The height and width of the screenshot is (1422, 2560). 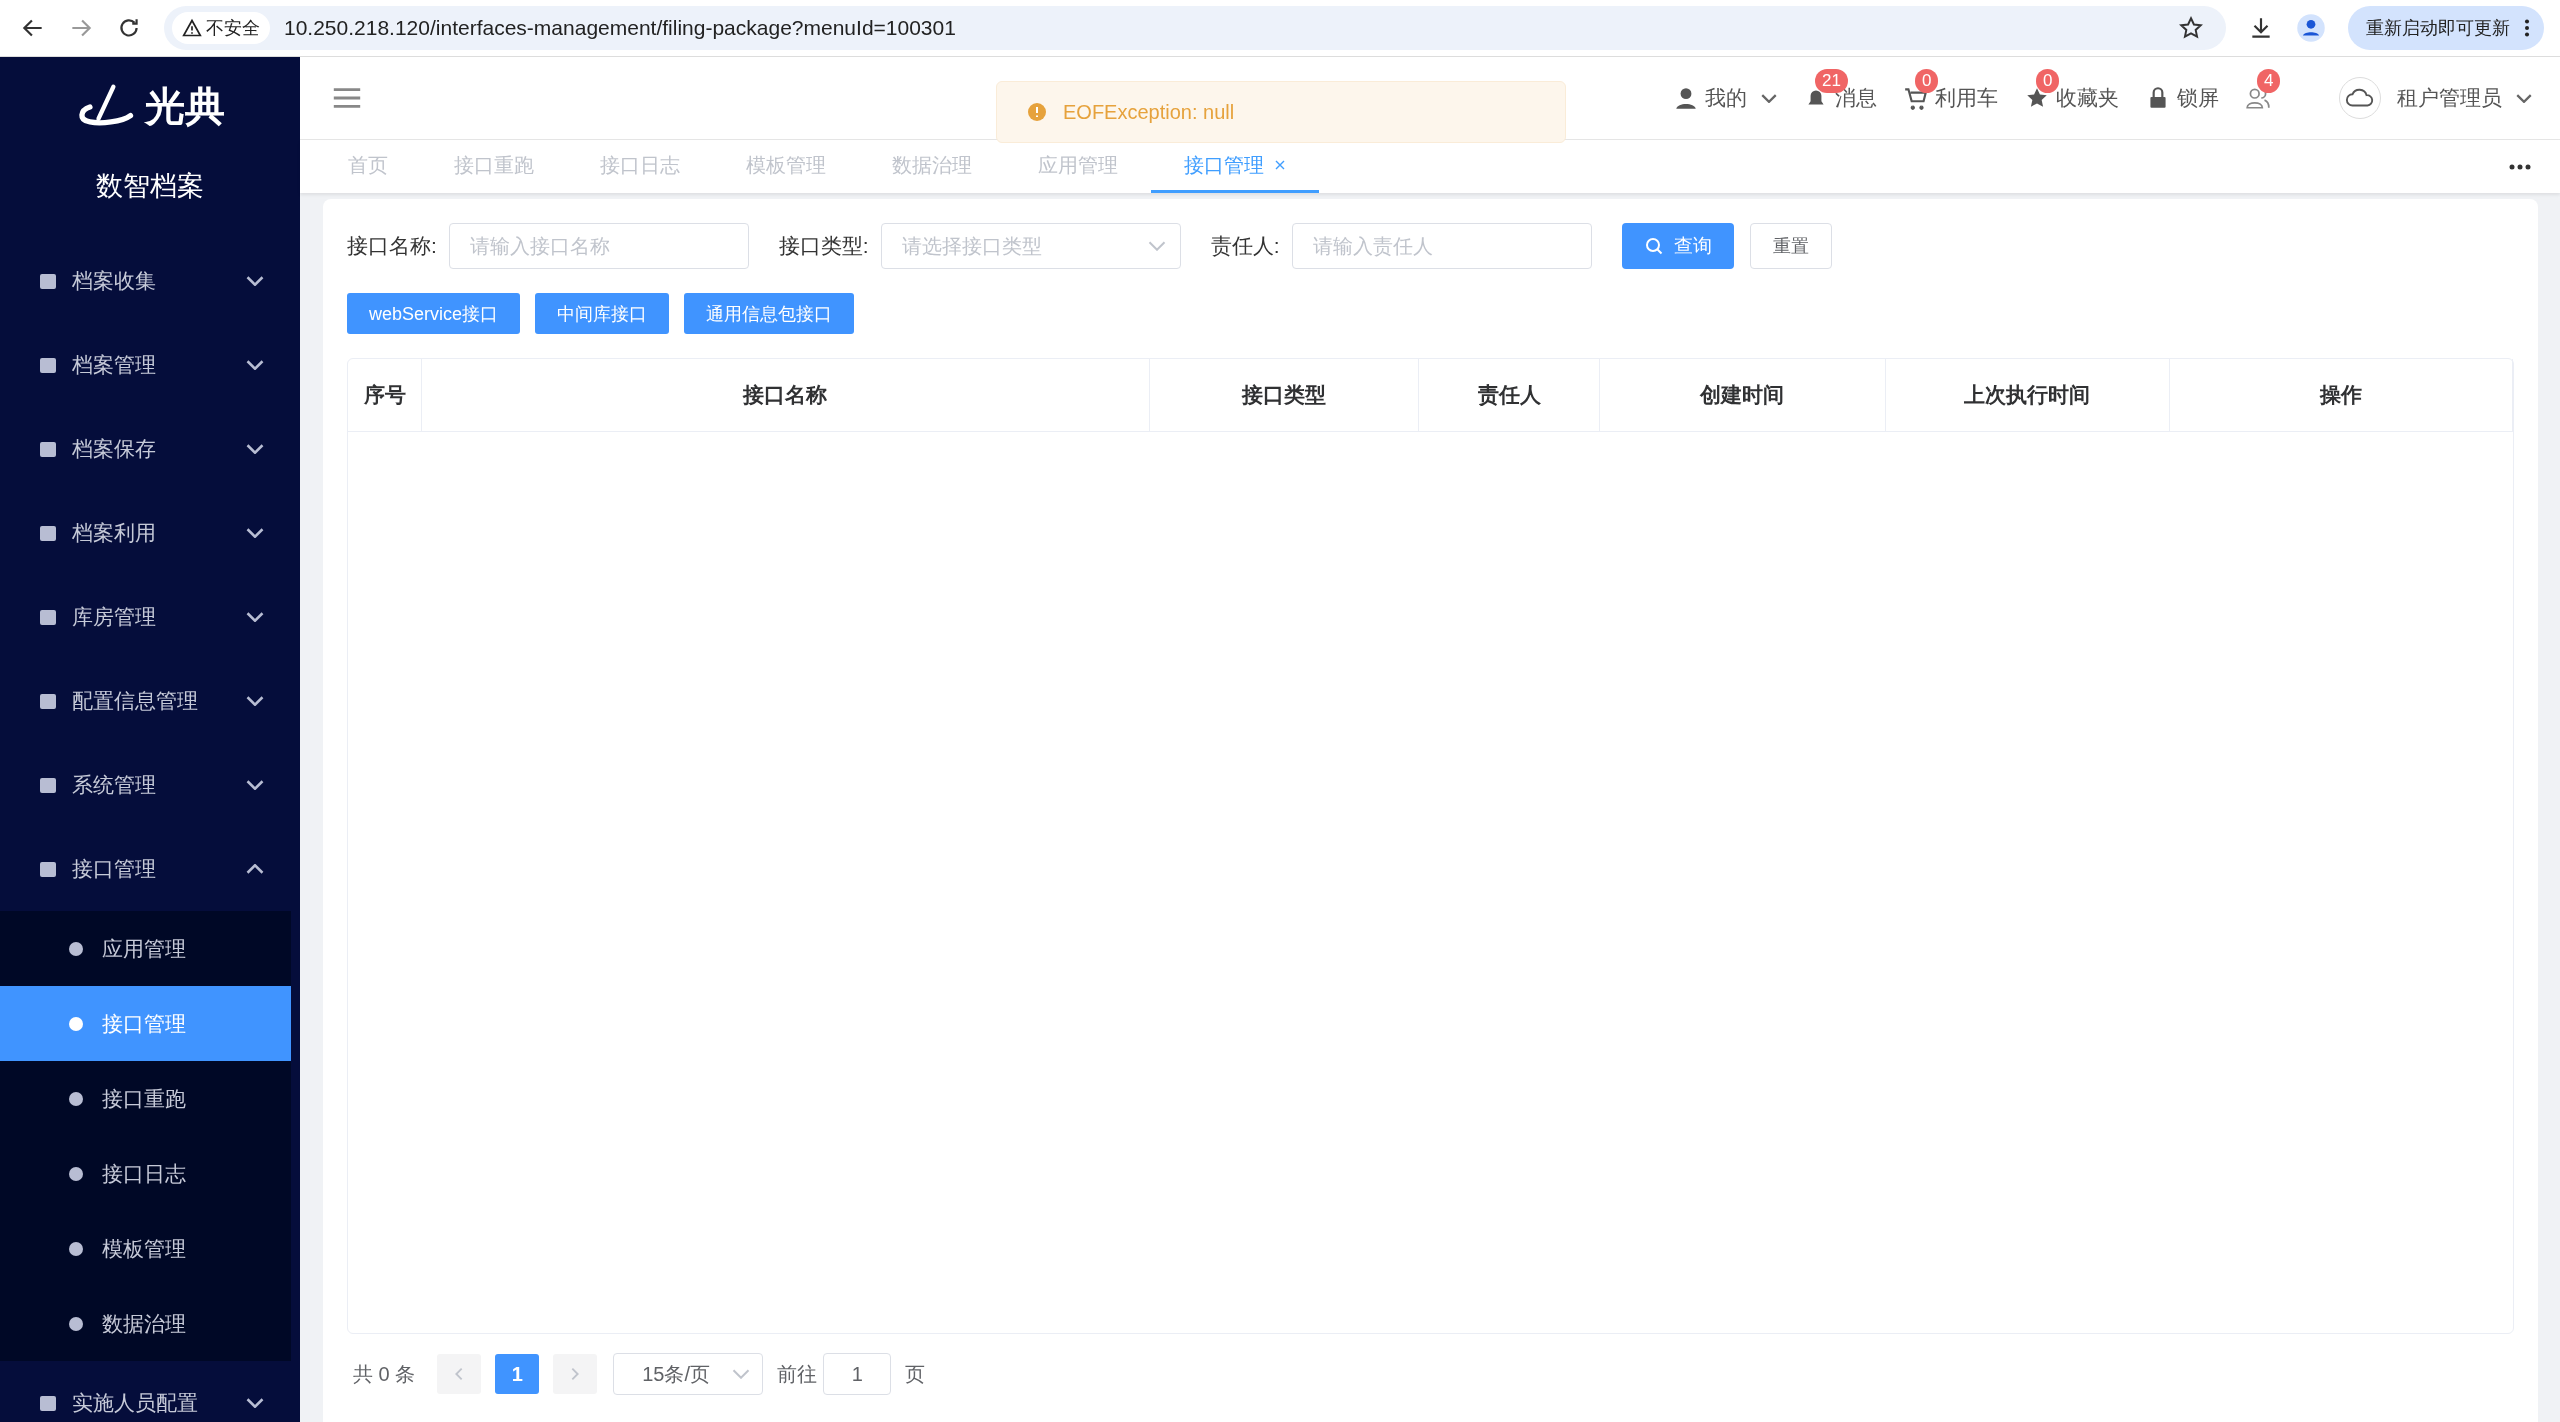 What do you see at coordinates (192, 28) in the screenshot?
I see `warning-icon` at bounding box center [192, 28].